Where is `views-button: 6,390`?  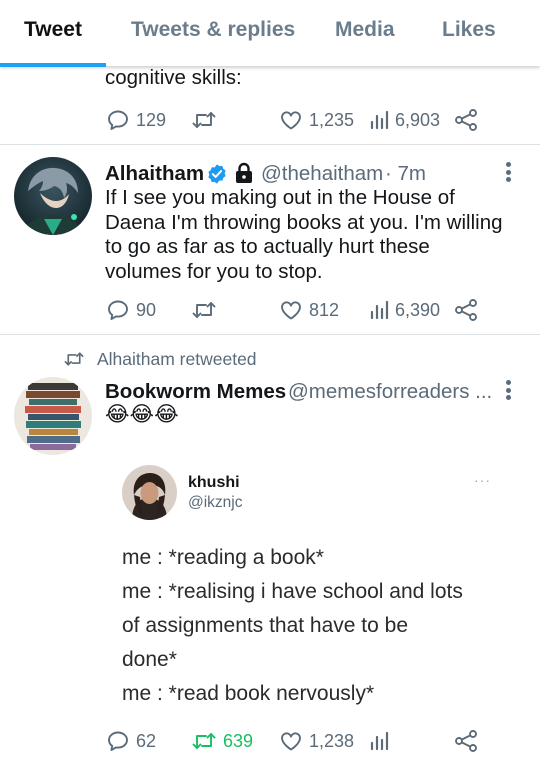 views-button: 6,390 is located at coordinates (404, 310).